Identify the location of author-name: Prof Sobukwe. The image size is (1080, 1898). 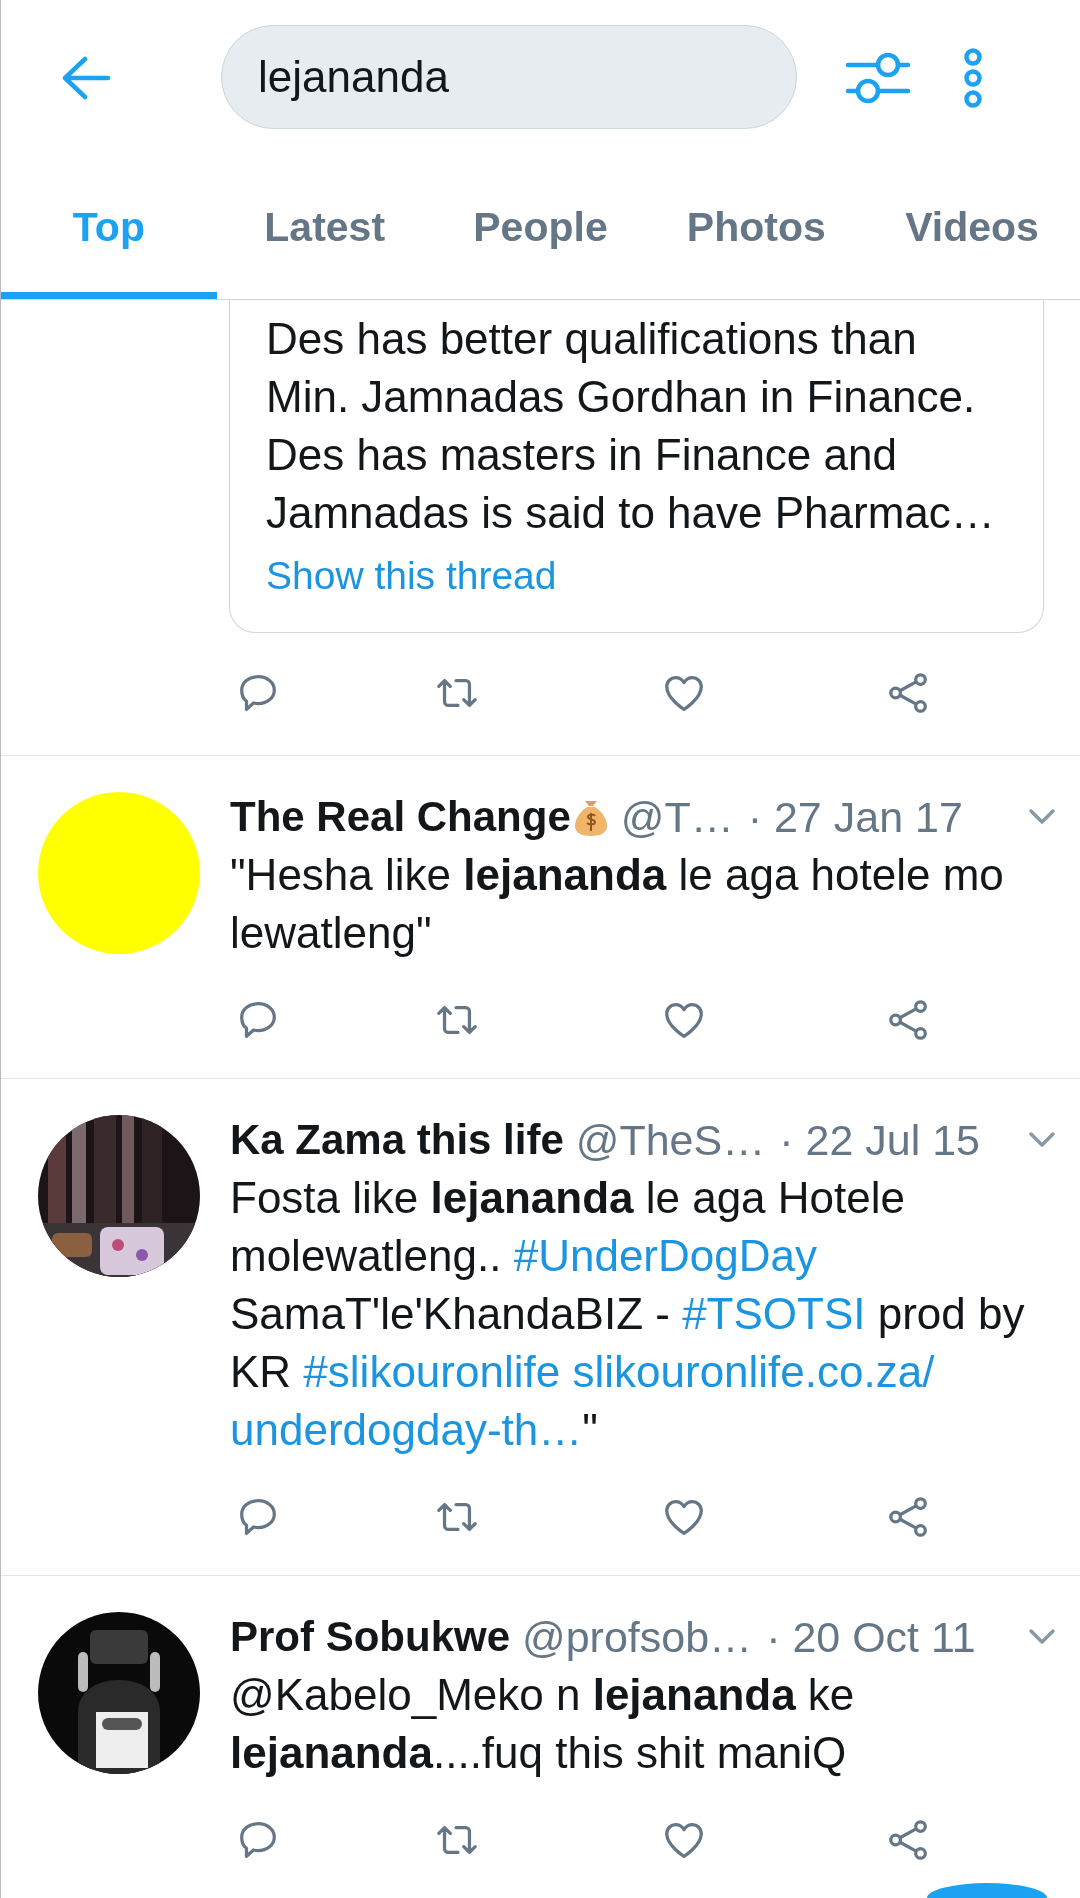
(370, 1637).